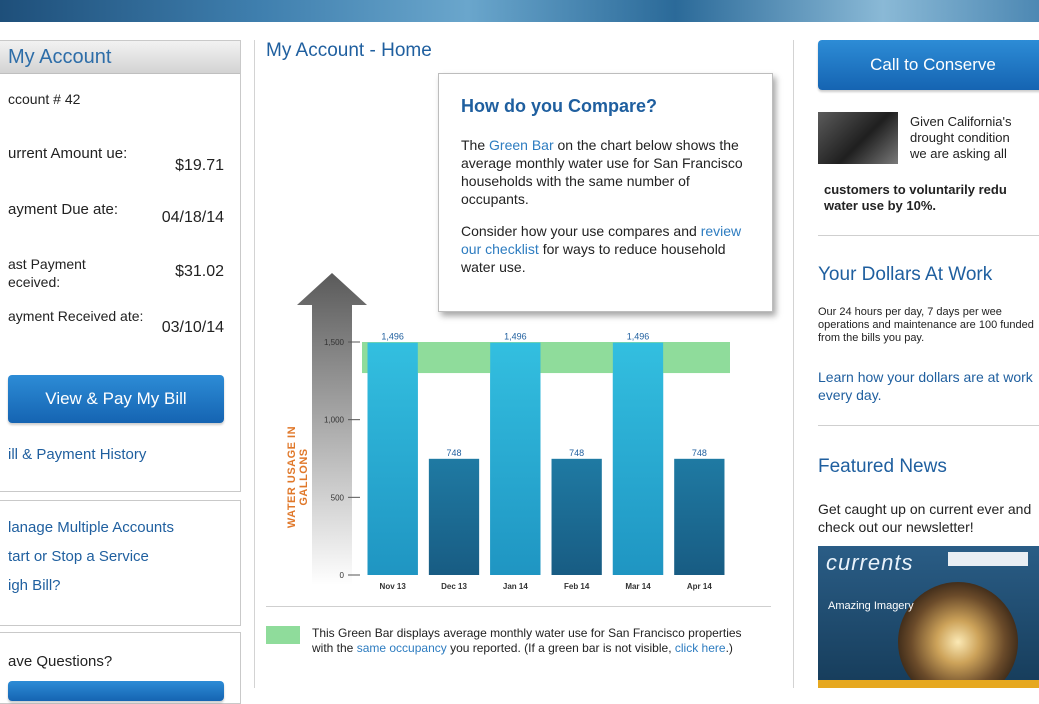 The image size is (1039, 704). I want to click on y-tick-label: 500, so click(338, 497).